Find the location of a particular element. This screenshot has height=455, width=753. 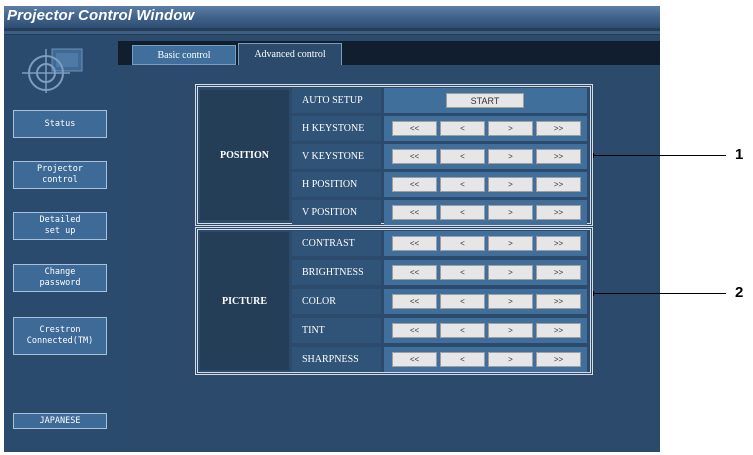

h-keystone-fast-increase-button: >> is located at coordinates (558, 128).